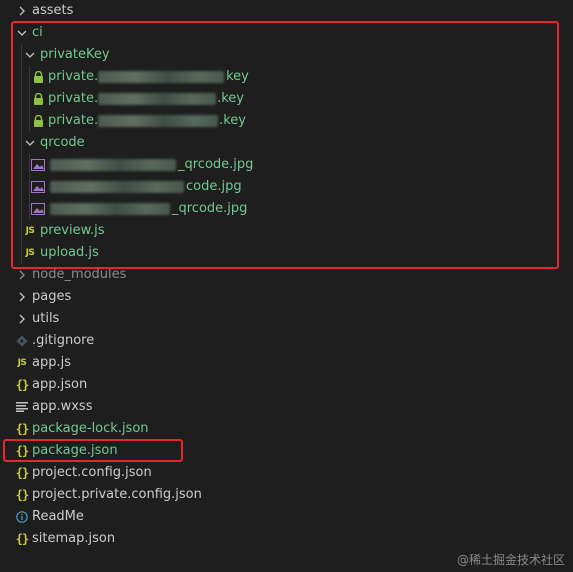 Image resolution: width=573 pixels, height=572 pixels. What do you see at coordinates (92, 472) in the screenshot?
I see `file-name: project.config.json` at bounding box center [92, 472].